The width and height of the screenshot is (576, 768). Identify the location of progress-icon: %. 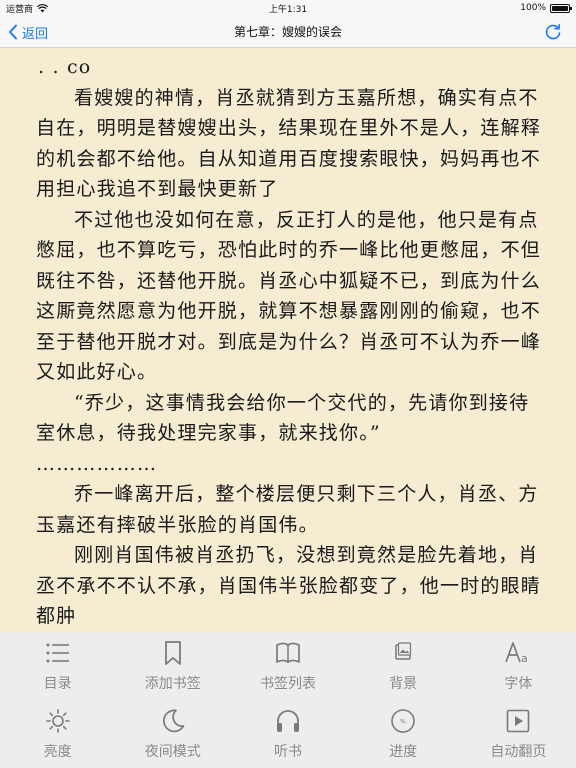
(403, 721).